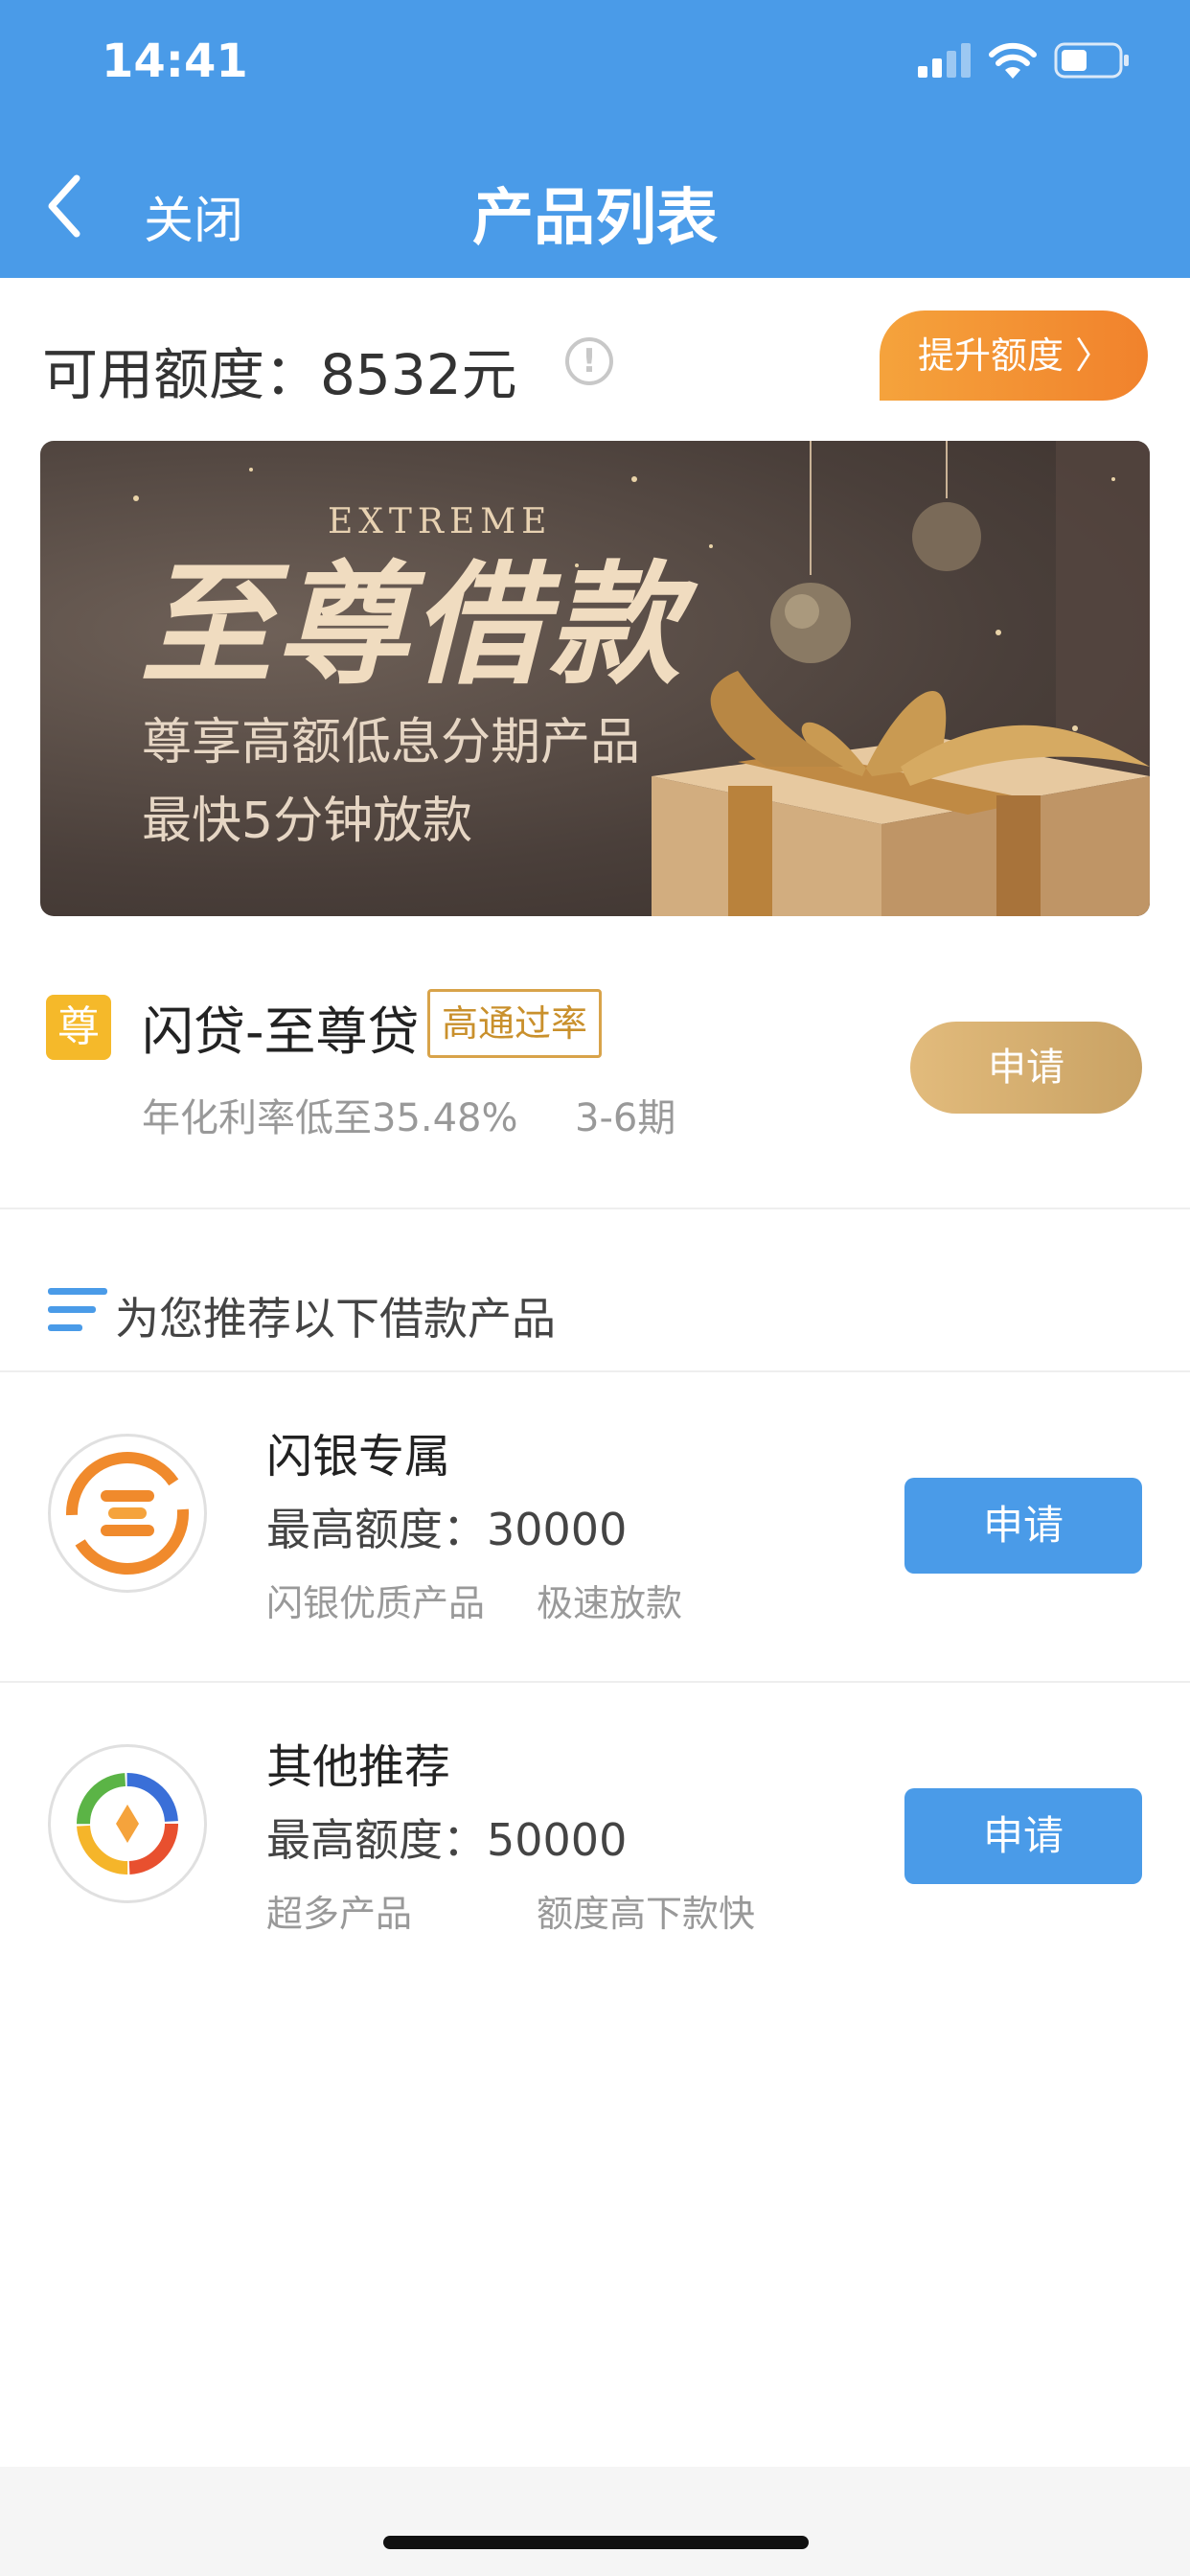 This screenshot has height=2576, width=1190. What do you see at coordinates (1092, 60) in the screenshot?
I see `battery-icon` at bounding box center [1092, 60].